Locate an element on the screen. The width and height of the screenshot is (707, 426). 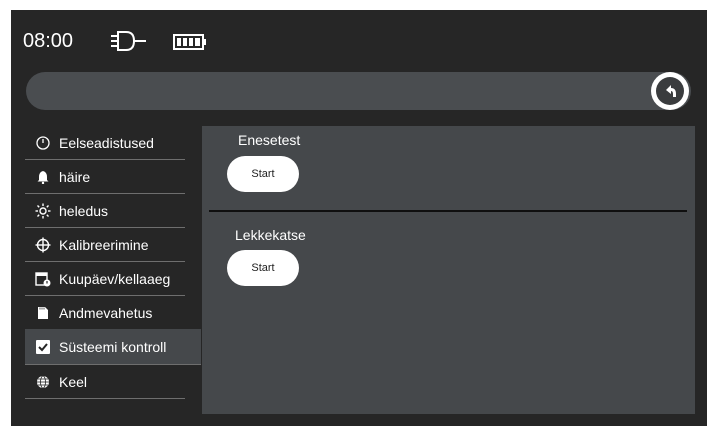
leak-test-label: Lekkekatse is located at coordinates (270, 235).